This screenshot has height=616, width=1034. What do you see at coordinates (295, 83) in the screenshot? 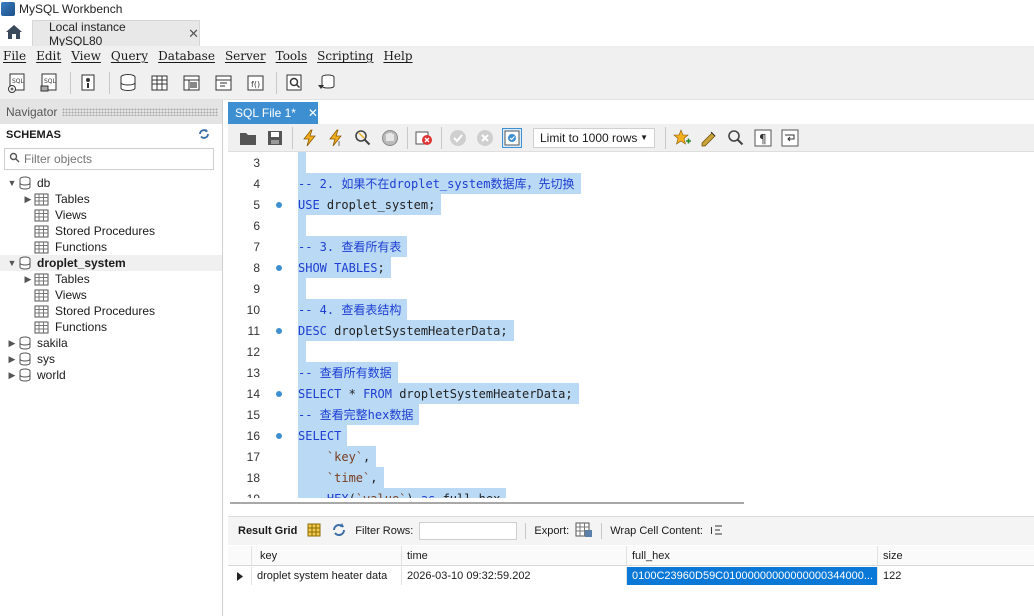
I see `search-table-data-icon` at bounding box center [295, 83].